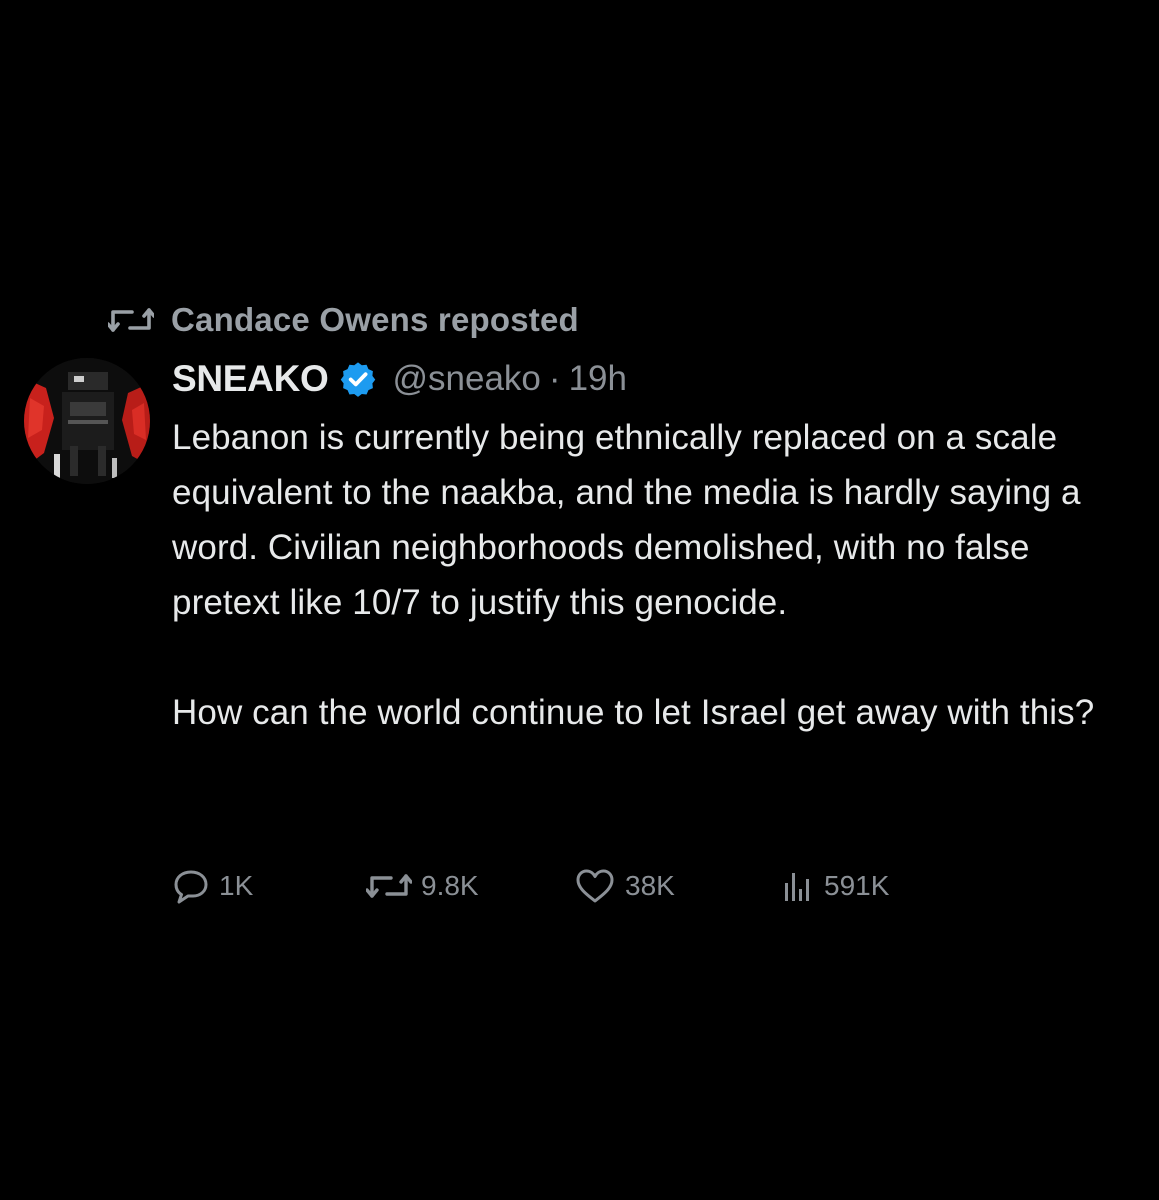 The width and height of the screenshot is (1159, 1200). I want to click on views-button: 591K, so click(879, 886).